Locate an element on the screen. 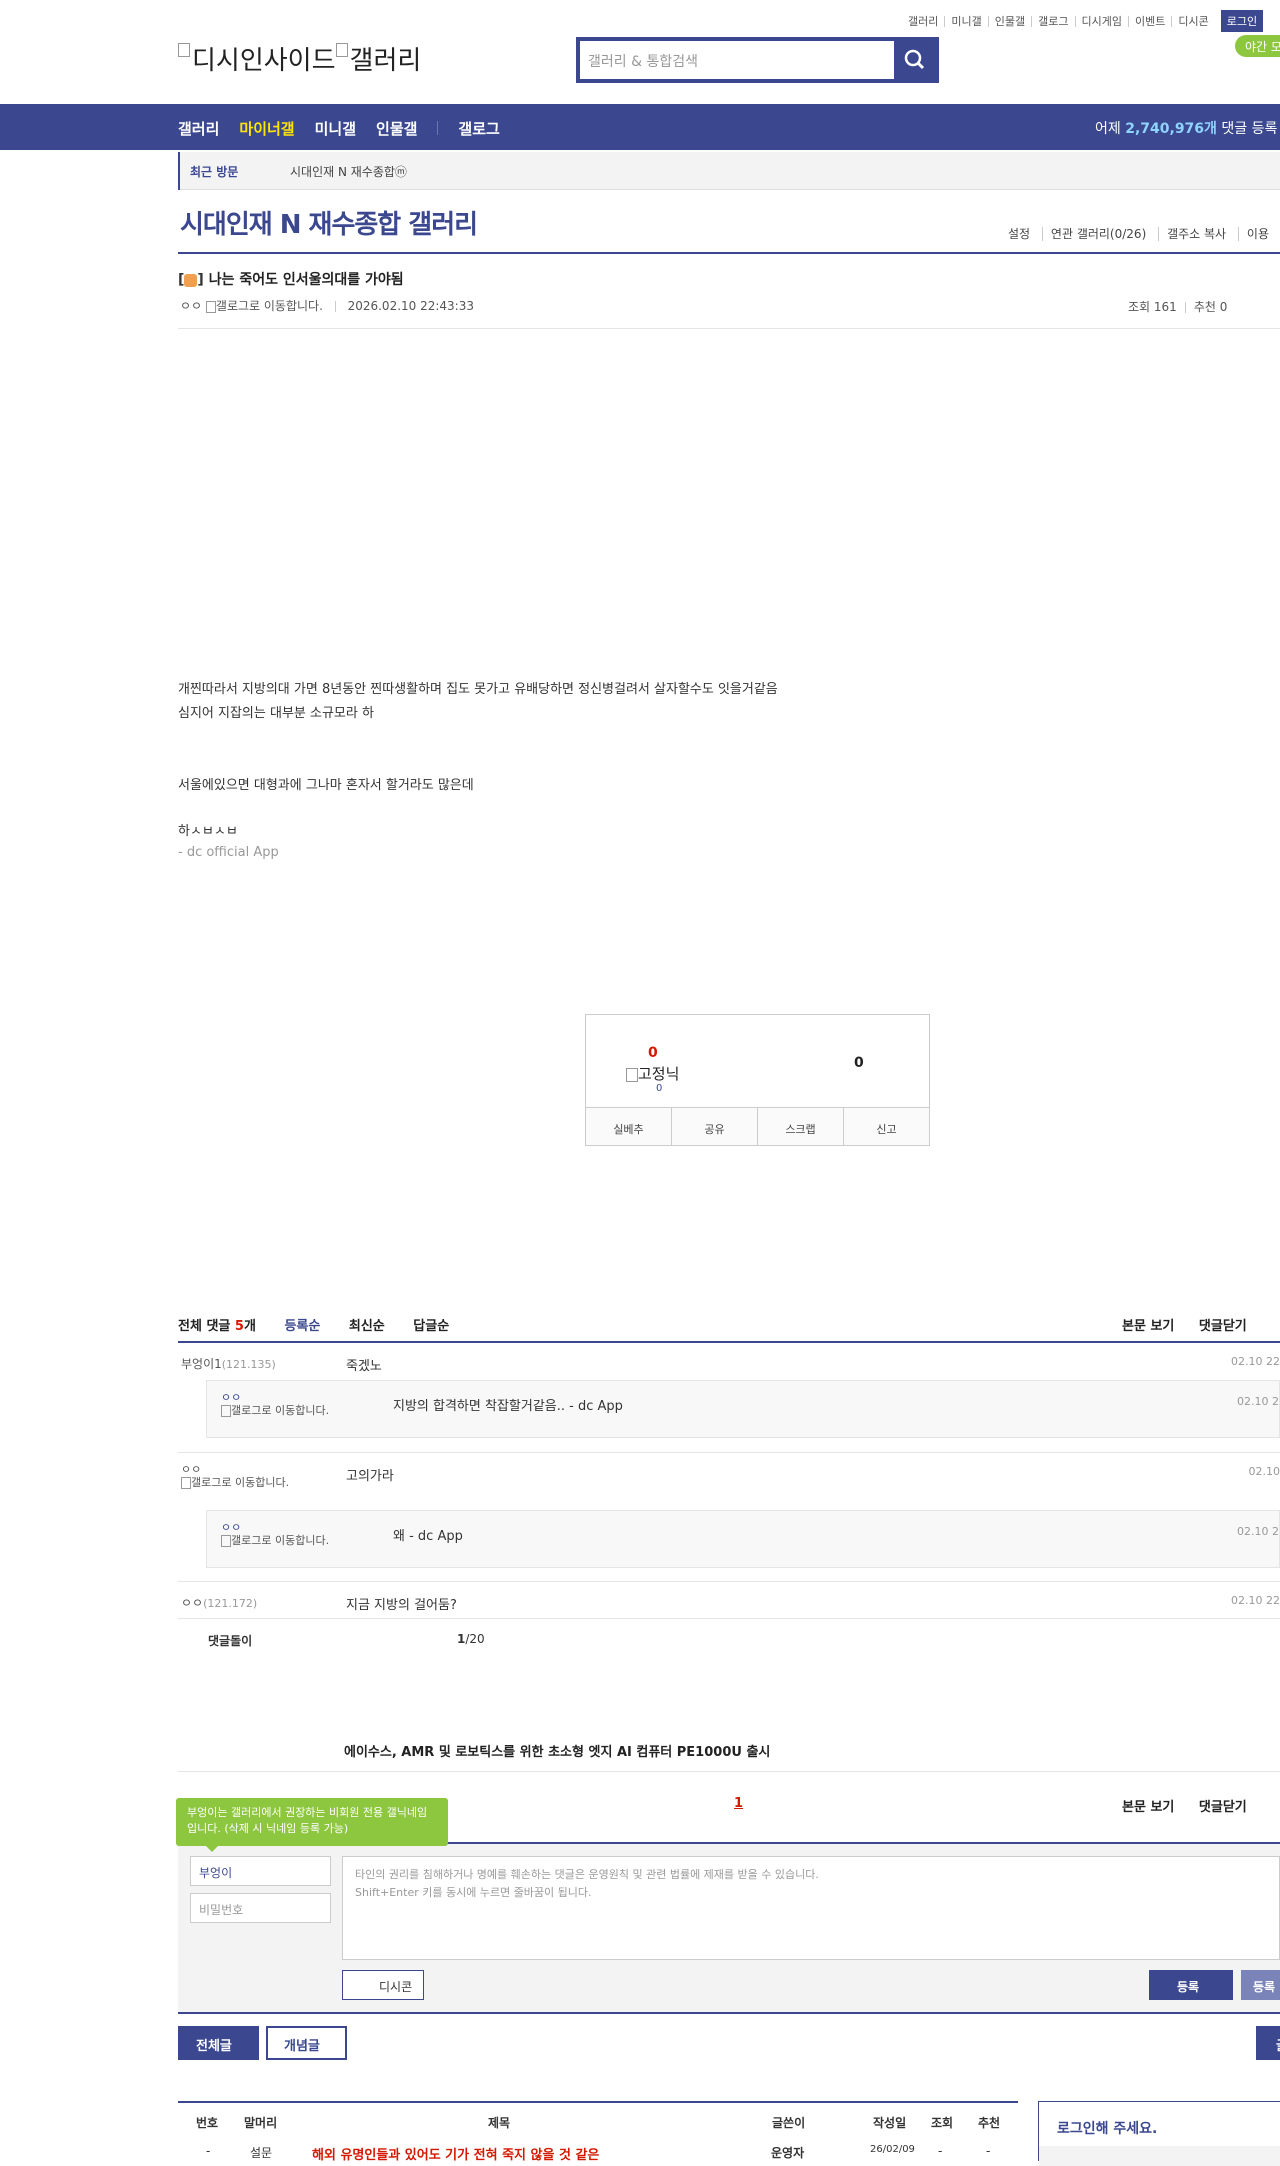  gnb-gallery: 갤러리 is located at coordinates (198, 128).